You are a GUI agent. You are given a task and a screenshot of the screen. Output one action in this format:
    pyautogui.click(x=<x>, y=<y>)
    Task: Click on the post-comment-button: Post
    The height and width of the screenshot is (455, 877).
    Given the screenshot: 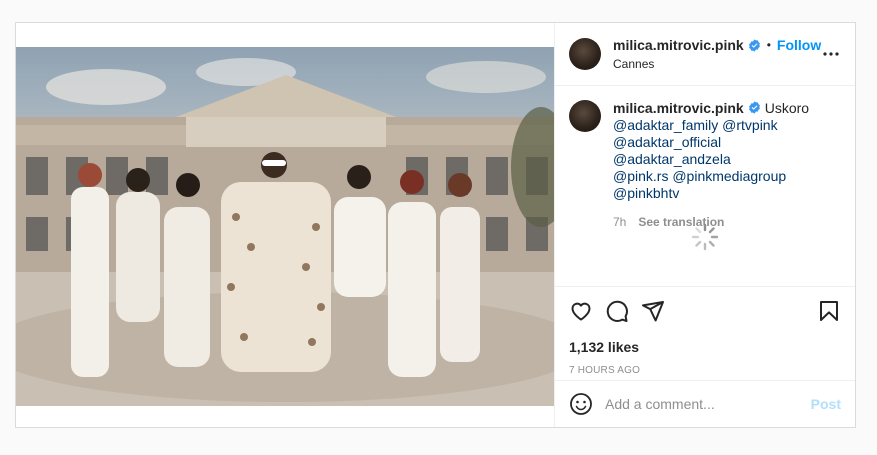 What is the action you would take?
    pyautogui.click(x=826, y=404)
    